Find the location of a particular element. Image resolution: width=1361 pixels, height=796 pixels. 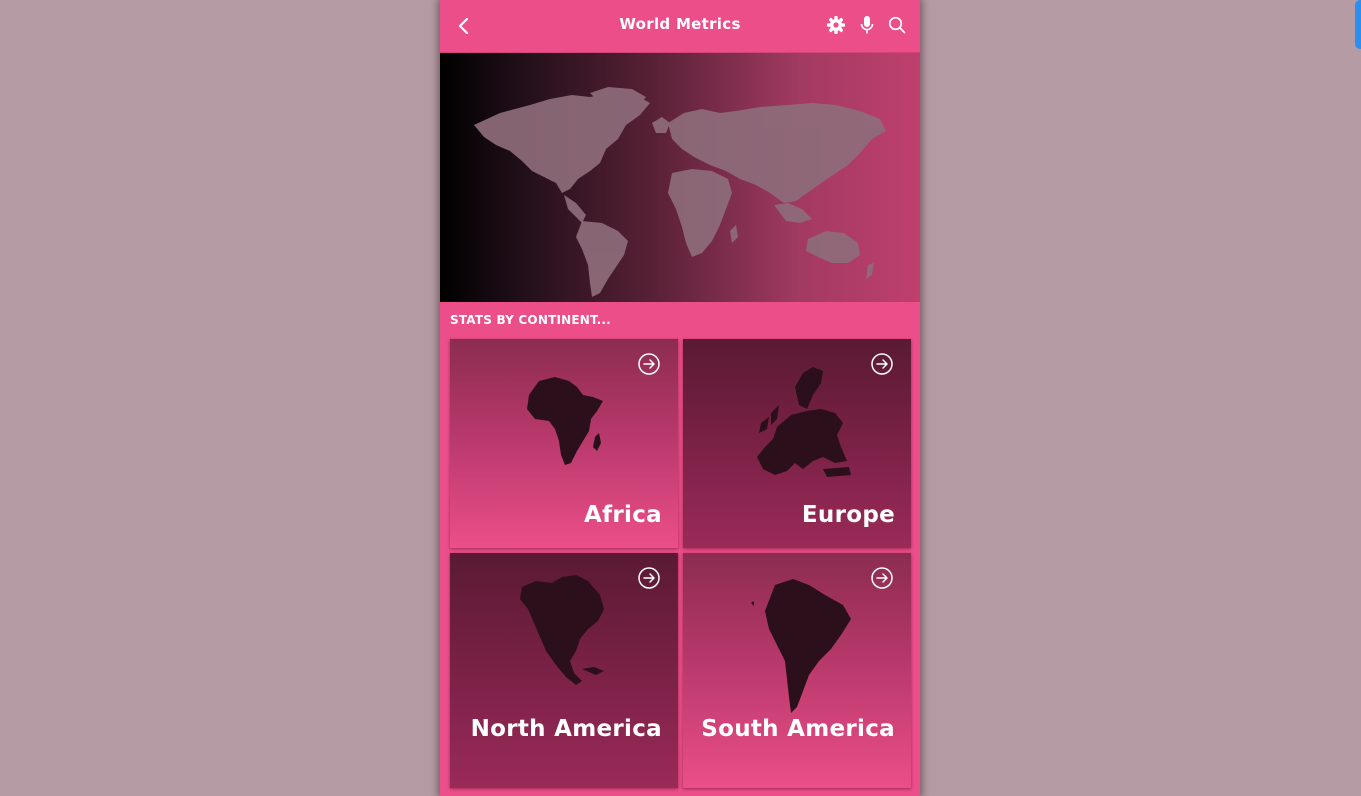

scrollbar-thumb is located at coordinates (1358, 24).